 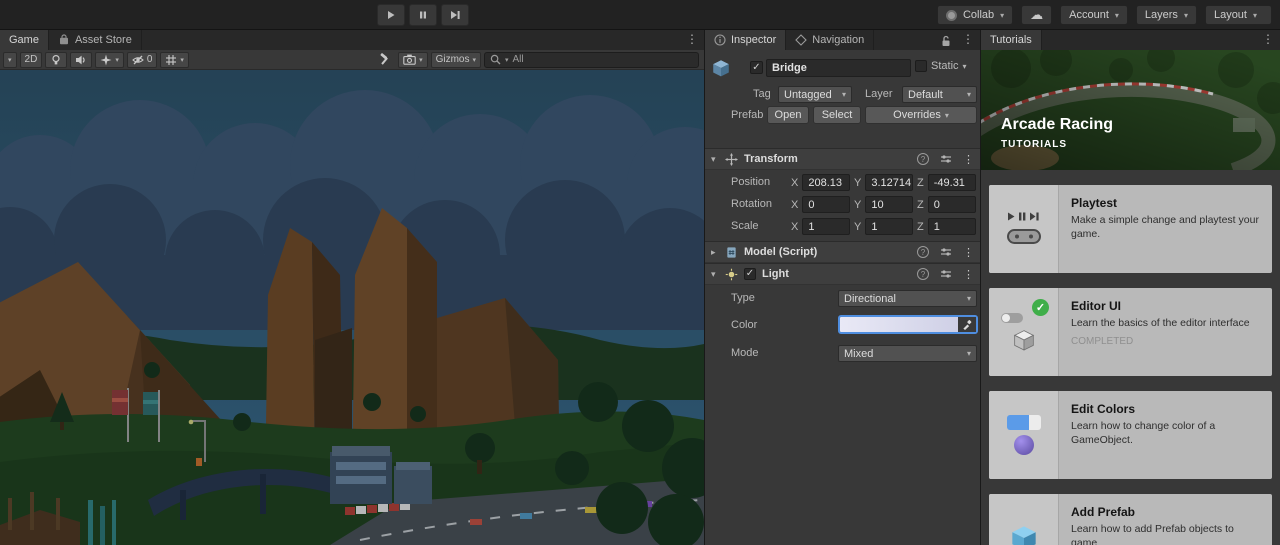 What do you see at coordinates (939, 94) in the screenshot?
I see `layer-dropdown: Default ▾` at bounding box center [939, 94].